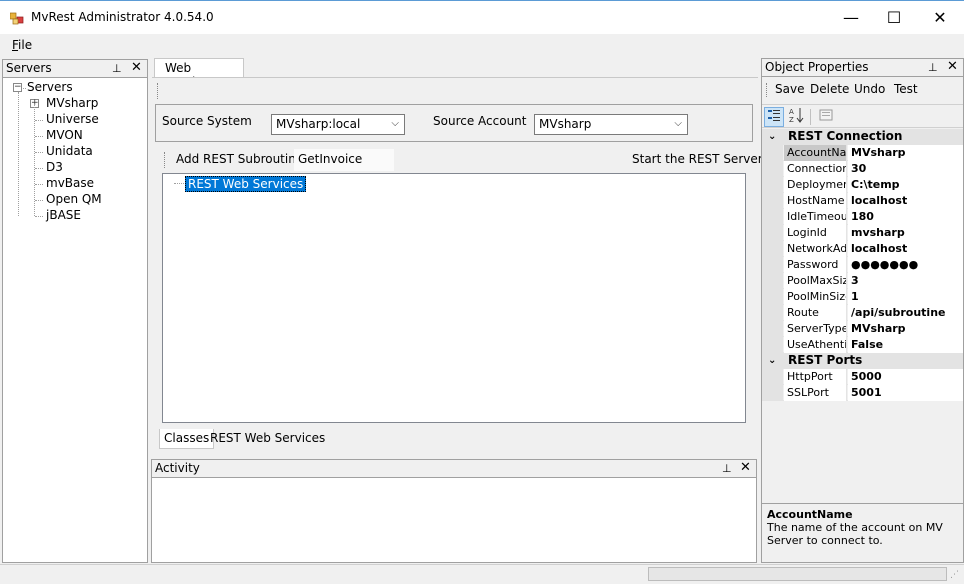 This screenshot has height=584, width=964. I want to click on property-row: IdleTimeout 180, so click(862, 217).